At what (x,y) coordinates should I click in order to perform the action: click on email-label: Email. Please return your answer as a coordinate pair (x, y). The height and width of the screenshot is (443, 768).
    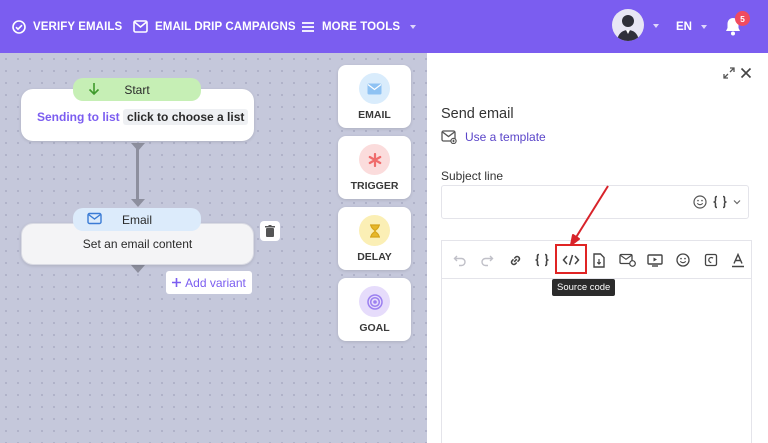
    Looking at the image, I should click on (136, 219).